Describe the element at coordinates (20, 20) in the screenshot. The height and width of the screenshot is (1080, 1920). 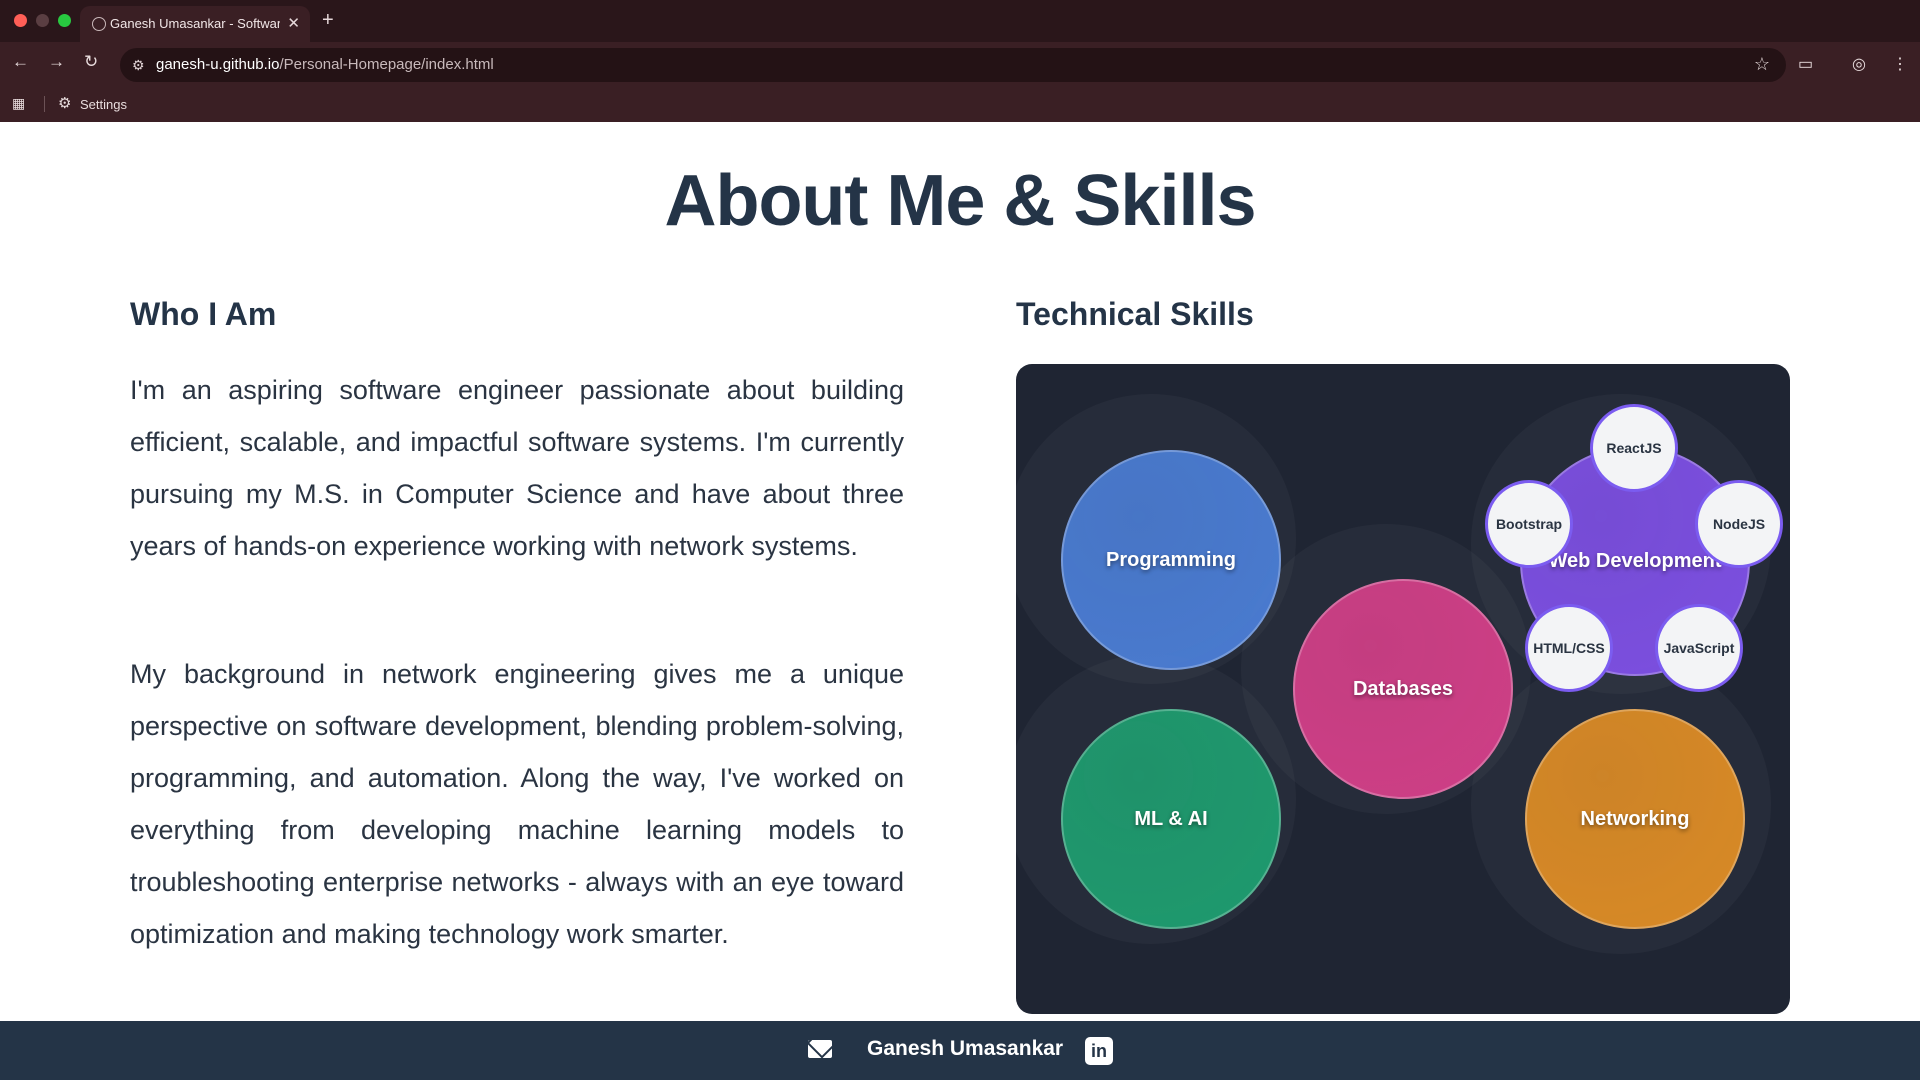
I see `close-window-button` at that location.